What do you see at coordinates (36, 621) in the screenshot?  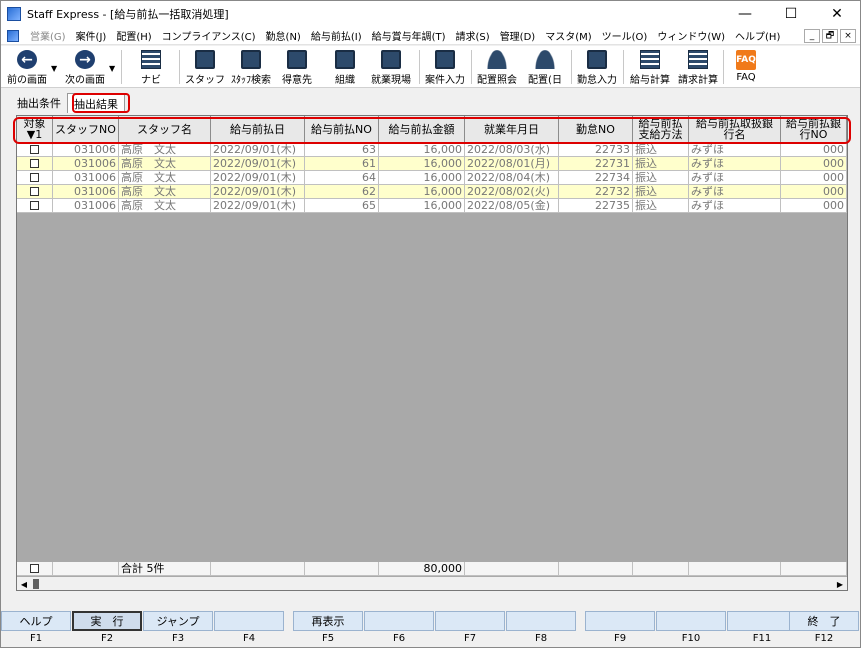 I see `f1-help-button: ヘルプ` at bounding box center [36, 621].